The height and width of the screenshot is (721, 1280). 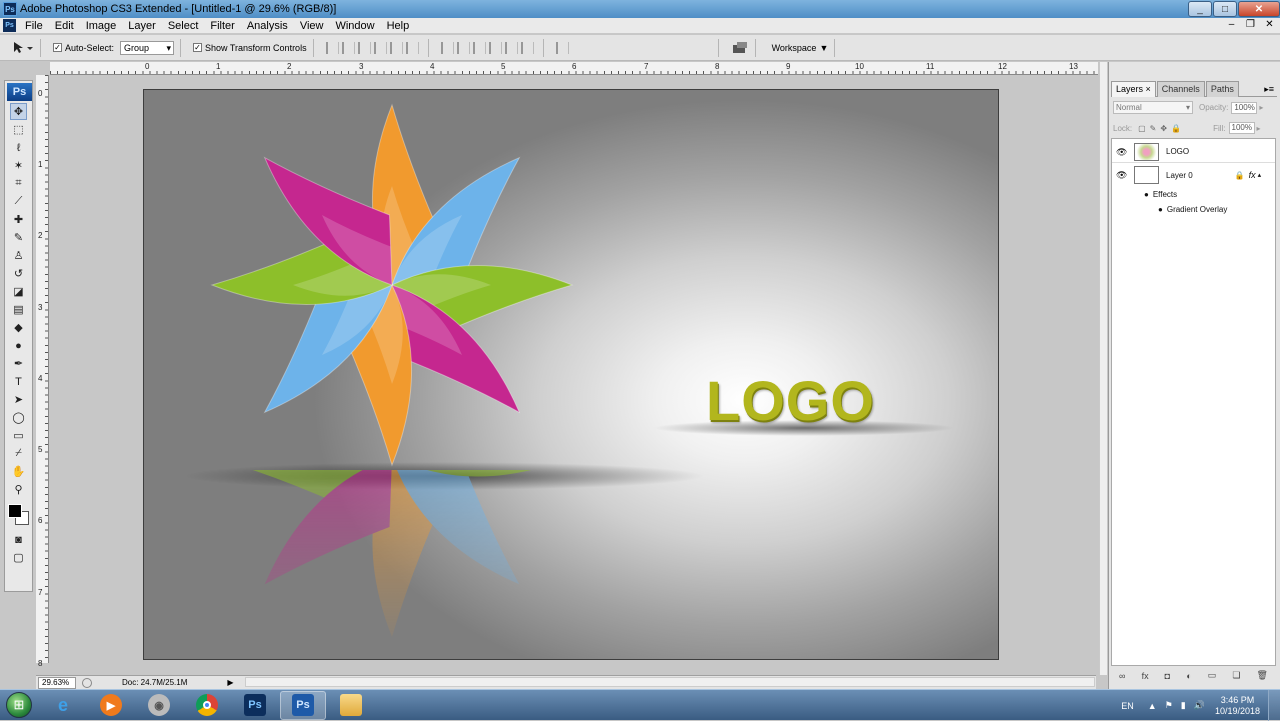 What do you see at coordinates (18, 111) in the screenshot?
I see `move-tool-icon: ✥` at bounding box center [18, 111].